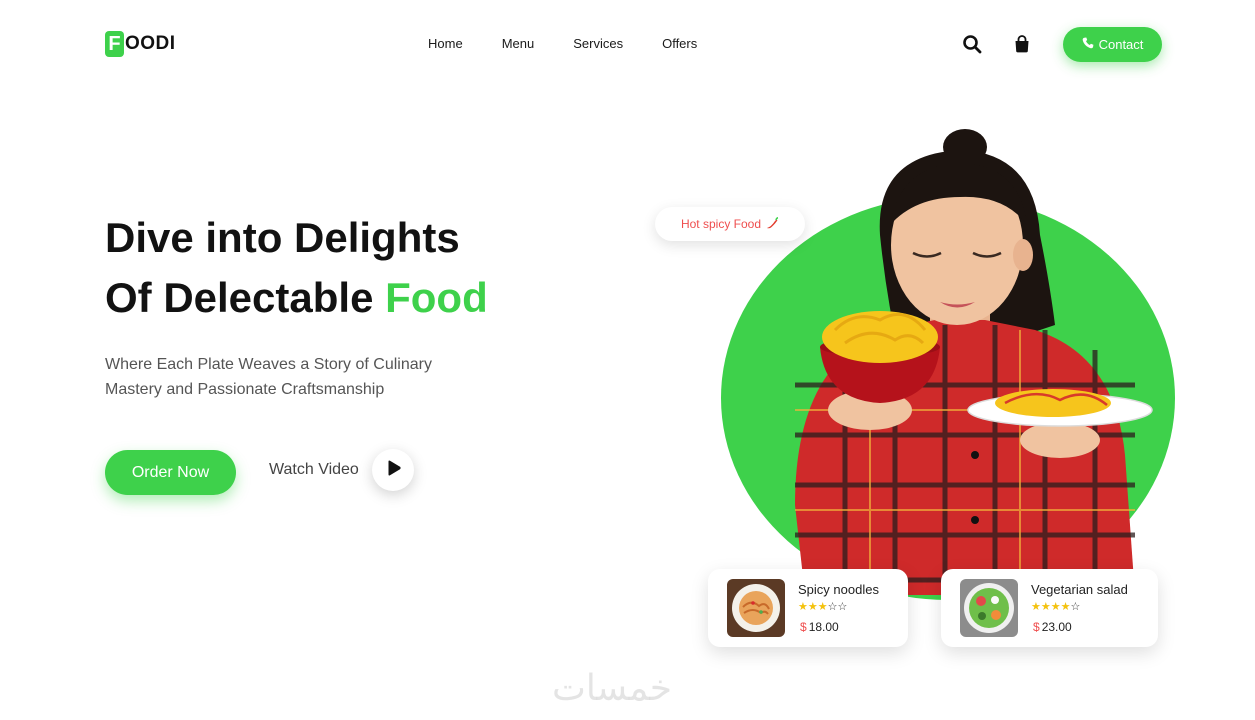  Describe the element at coordinates (721, 224) in the screenshot. I see `bubble-text: Hot spicy Food` at that location.